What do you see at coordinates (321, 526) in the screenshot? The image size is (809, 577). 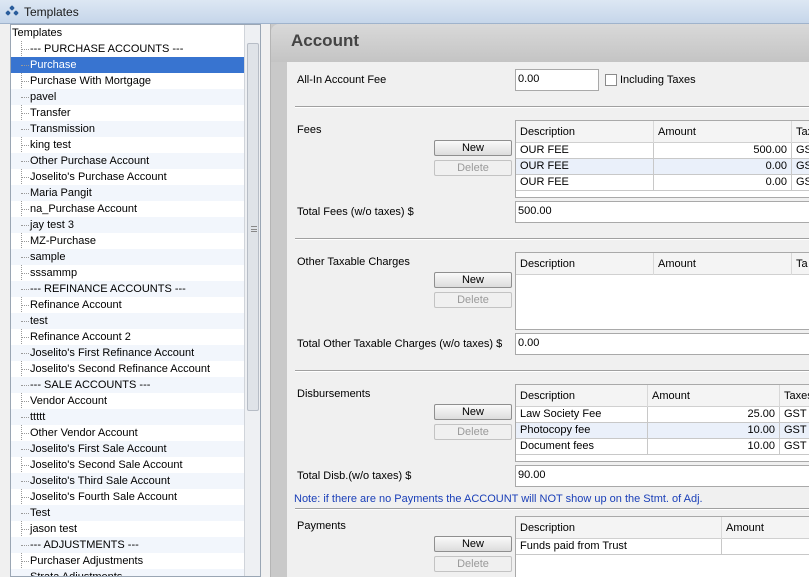 I see `payments-label: Payments` at bounding box center [321, 526].